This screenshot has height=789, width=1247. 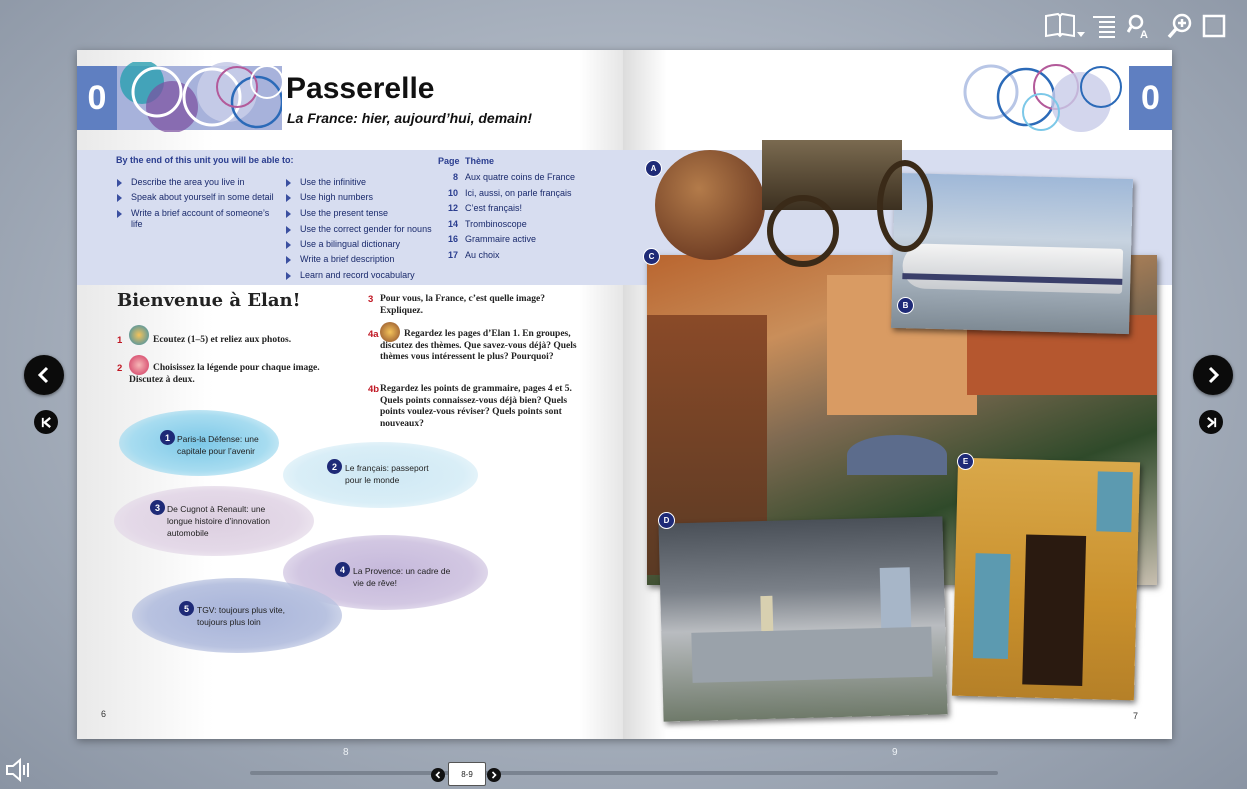 What do you see at coordinates (374, 389) in the screenshot?
I see `task-number: 4b` at bounding box center [374, 389].